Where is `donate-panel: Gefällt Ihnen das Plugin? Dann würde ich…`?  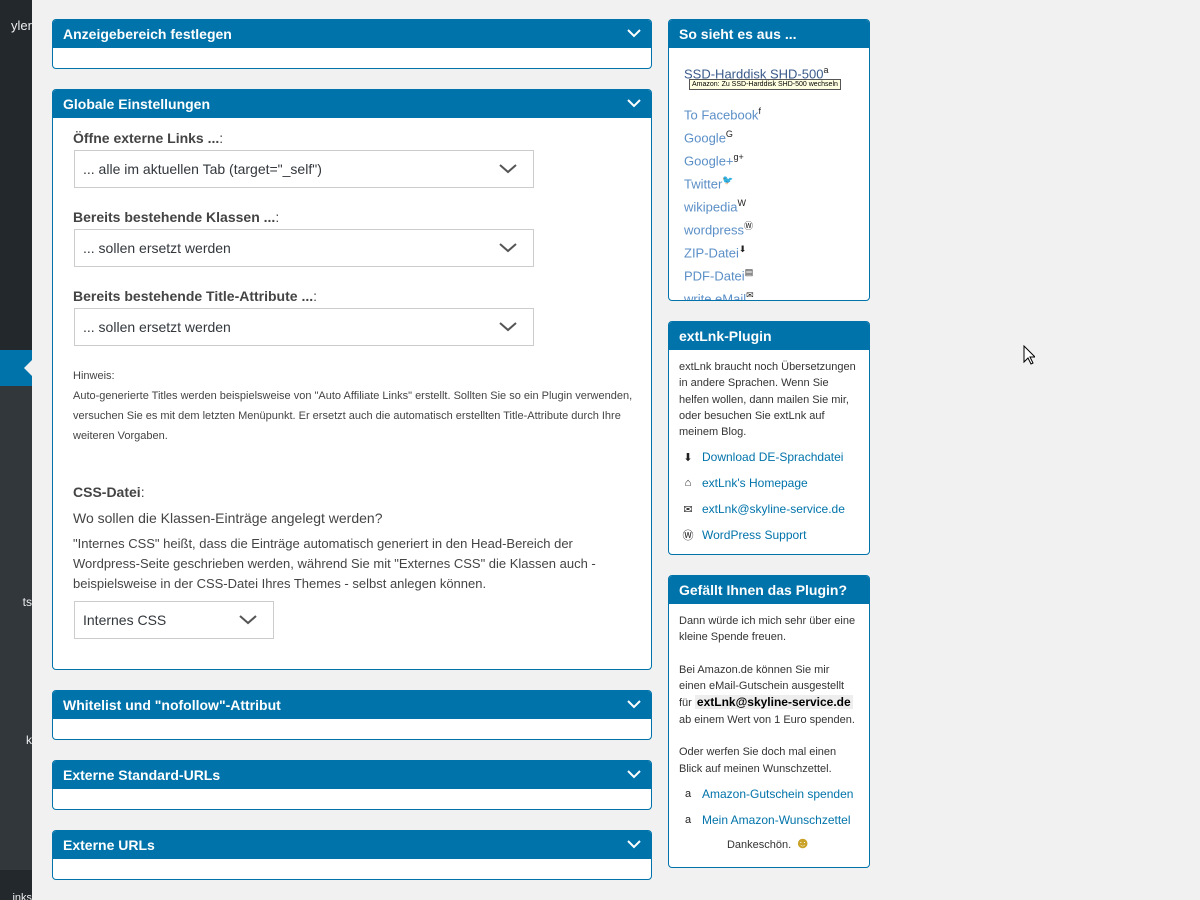
donate-panel: Gefällt Ihnen das Plugin? Dann würde ich… is located at coordinates (769, 721).